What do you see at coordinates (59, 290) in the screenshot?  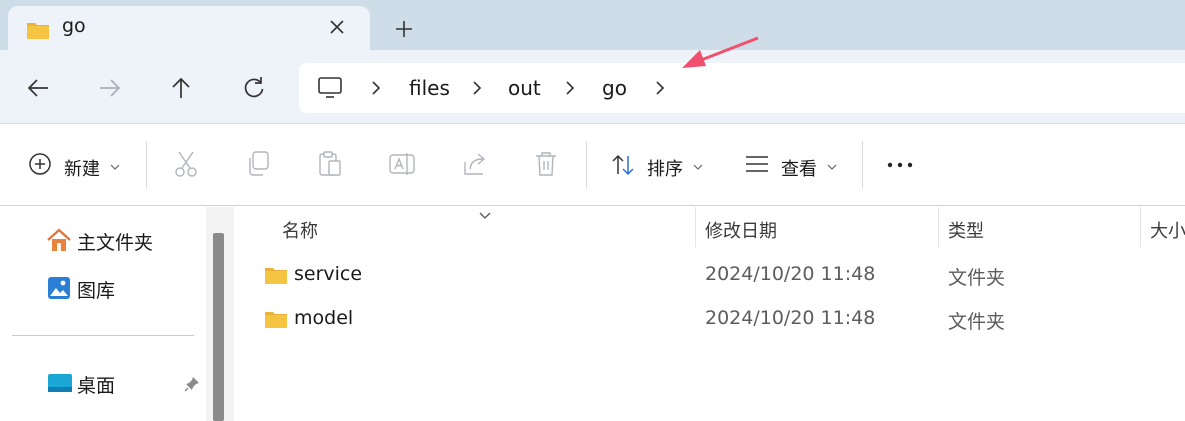 I see `gallery-icon` at bounding box center [59, 290].